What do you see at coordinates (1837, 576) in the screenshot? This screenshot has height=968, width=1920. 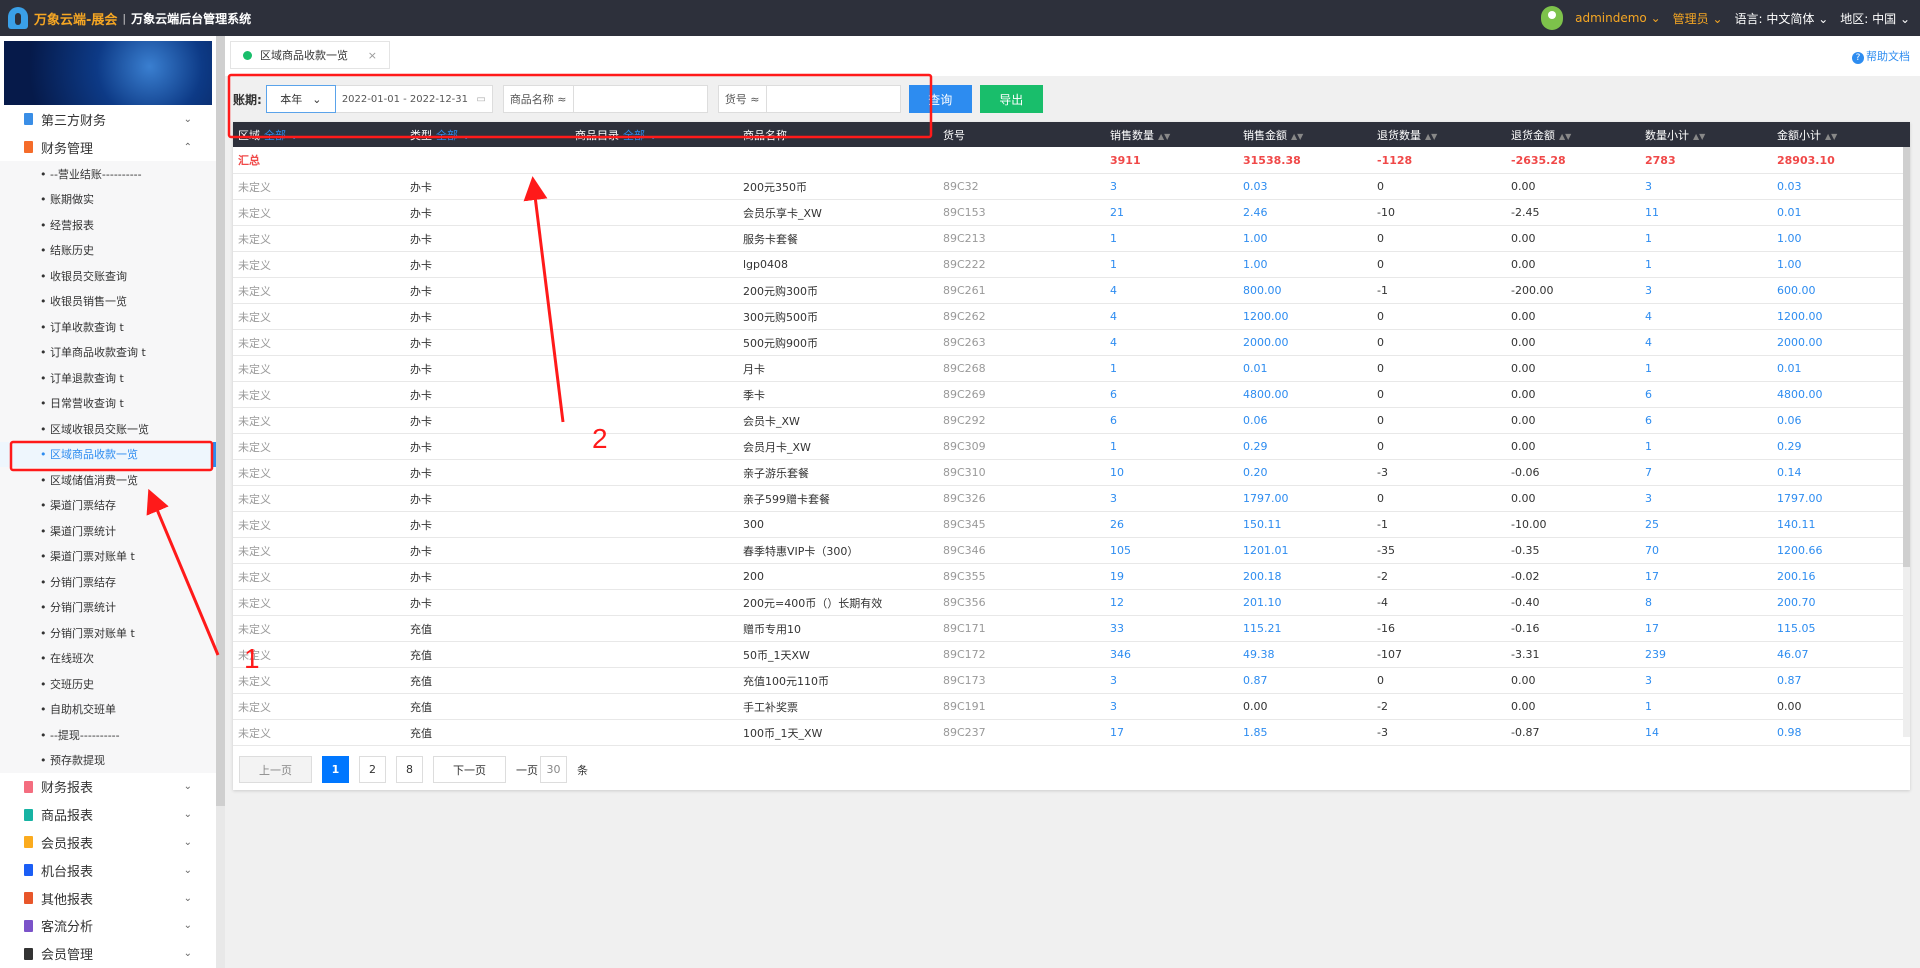 I see `table-cell: 200.16` at bounding box center [1837, 576].